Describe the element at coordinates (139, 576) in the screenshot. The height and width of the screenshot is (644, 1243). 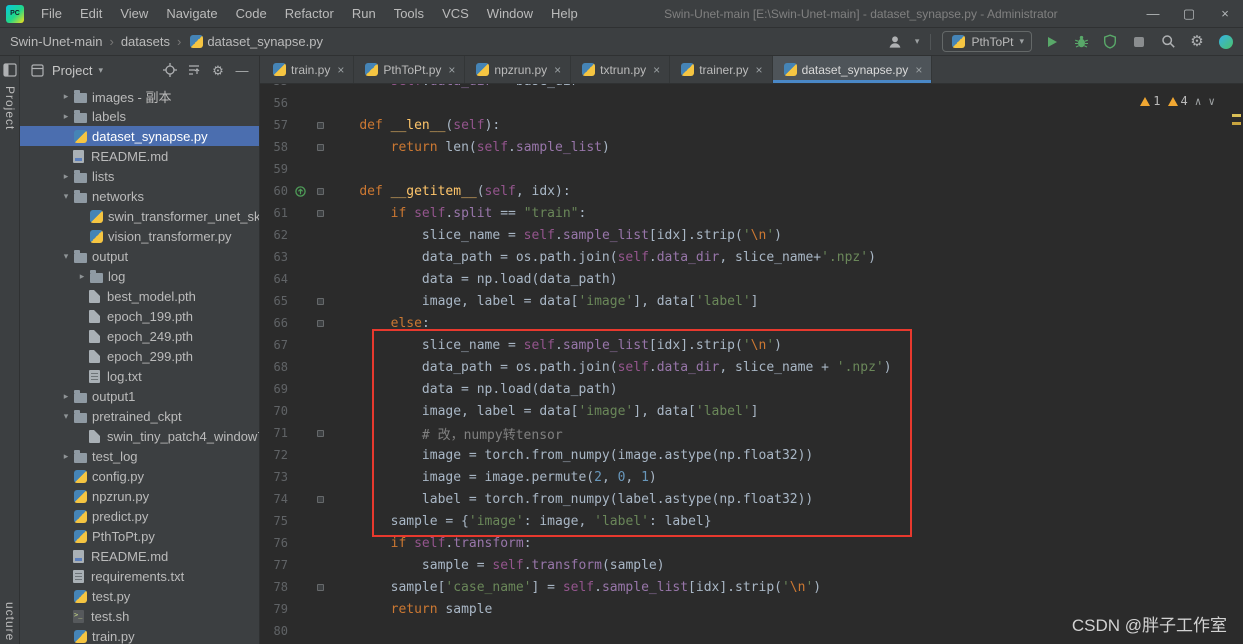
I see `tree-item: requirements.txt` at that location.